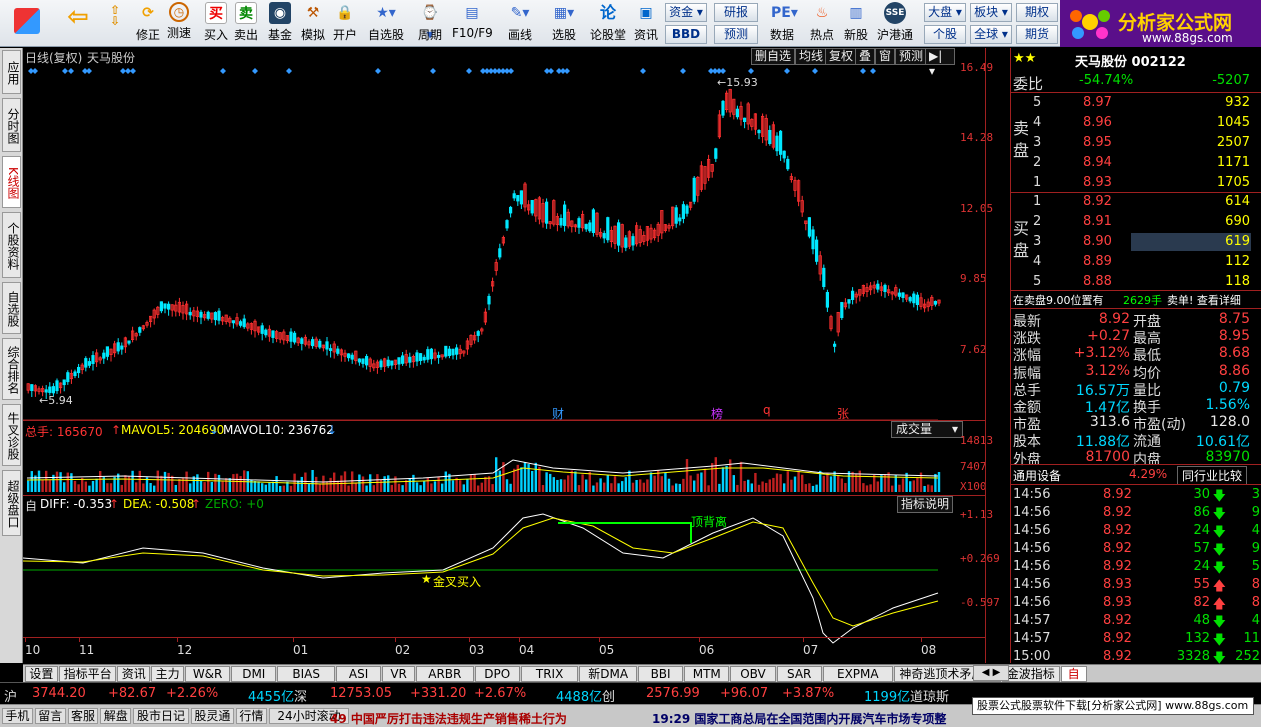 This screenshot has height=727, width=1261. Describe the element at coordinates (212, 716) in the screenshot. I see `status-button: 股灵通` at that location.